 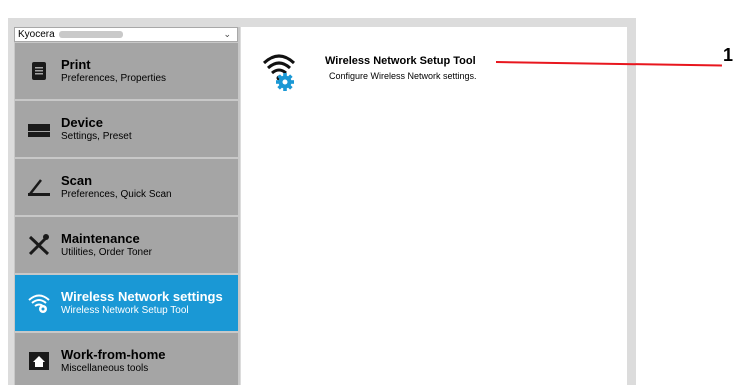 What do you see at coordinates (100, 238) in the screenshot?
I see `sidebar-item-title: Maintenance` at bounding box center [100, 238].